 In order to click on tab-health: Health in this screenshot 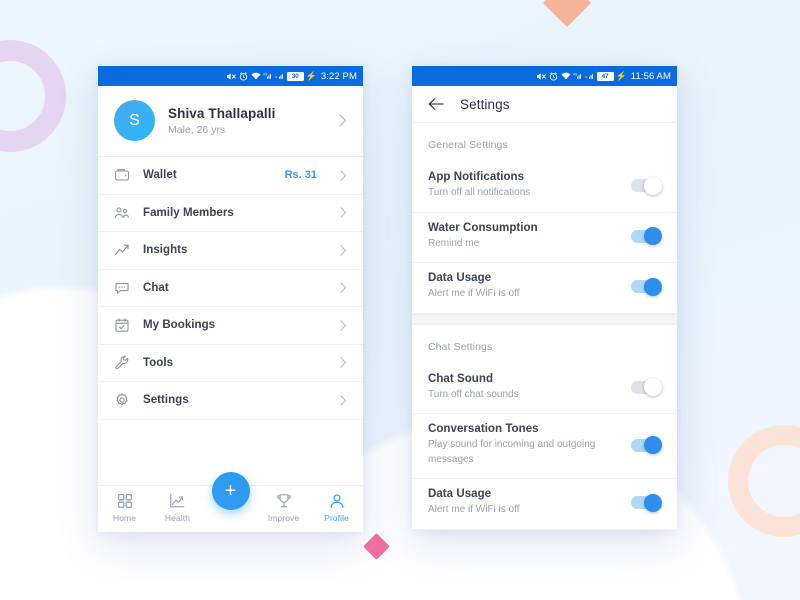, I will do `click(177, 508)`.